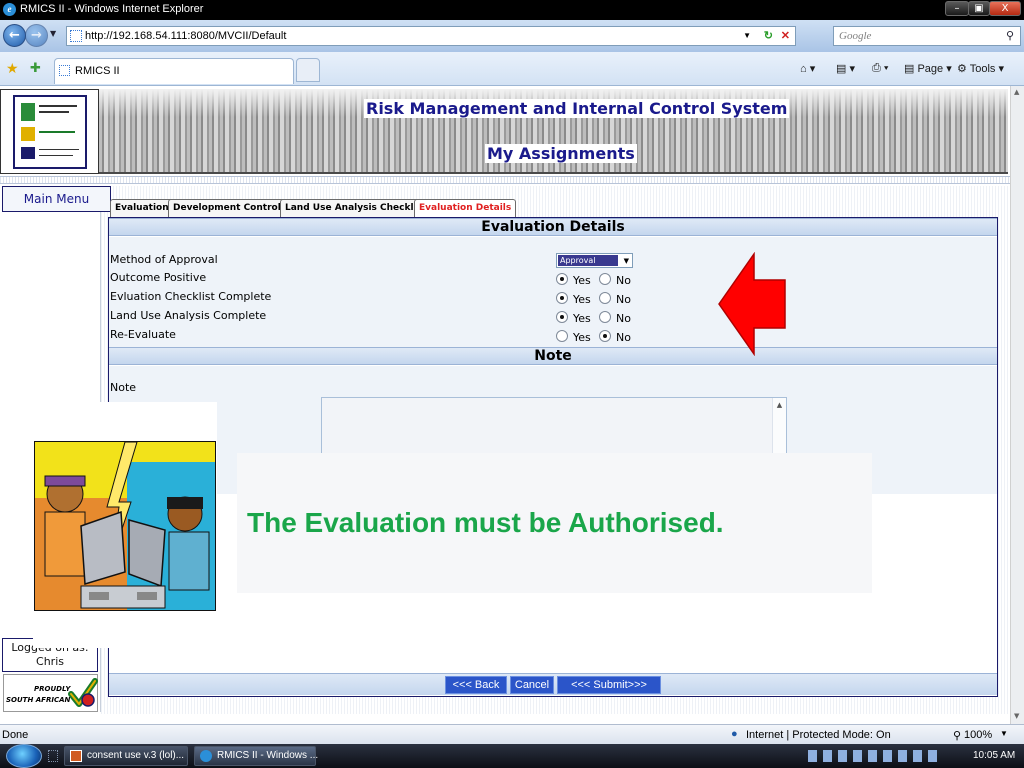 The width and height of the screenshot is (1024, 768). What do you see at coordinates (14, 35) in the screenshot?
I see `back-nav-icon: ←` at bounding box center [14, 35].